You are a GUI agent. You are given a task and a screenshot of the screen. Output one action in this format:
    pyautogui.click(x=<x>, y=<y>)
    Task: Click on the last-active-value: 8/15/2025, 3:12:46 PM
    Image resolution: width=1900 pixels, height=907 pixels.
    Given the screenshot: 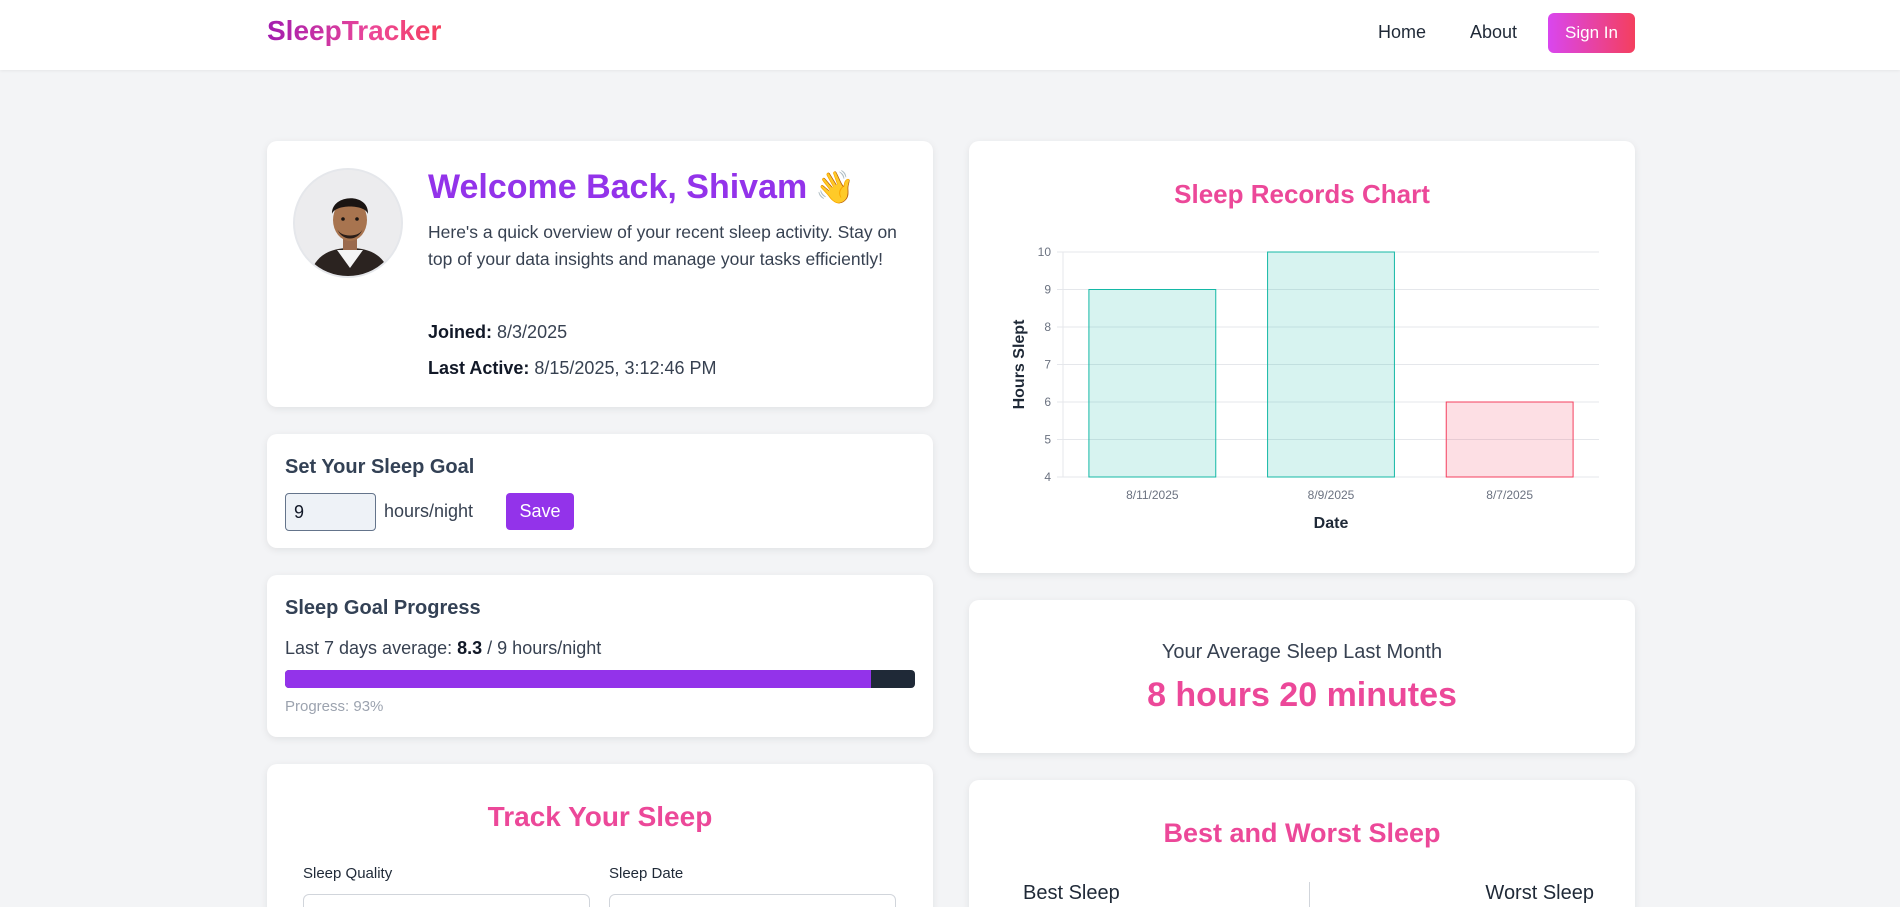 What is the action you would take?
    pyautogui.click(x=625, y=368)
    